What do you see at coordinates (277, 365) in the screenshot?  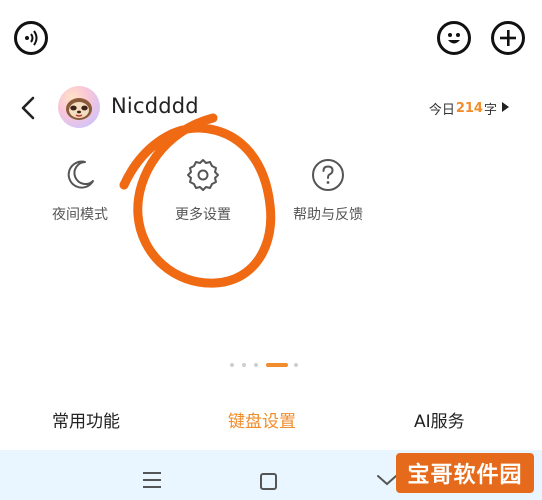 I see `page-dot-active` at bounding box center [277, 365].